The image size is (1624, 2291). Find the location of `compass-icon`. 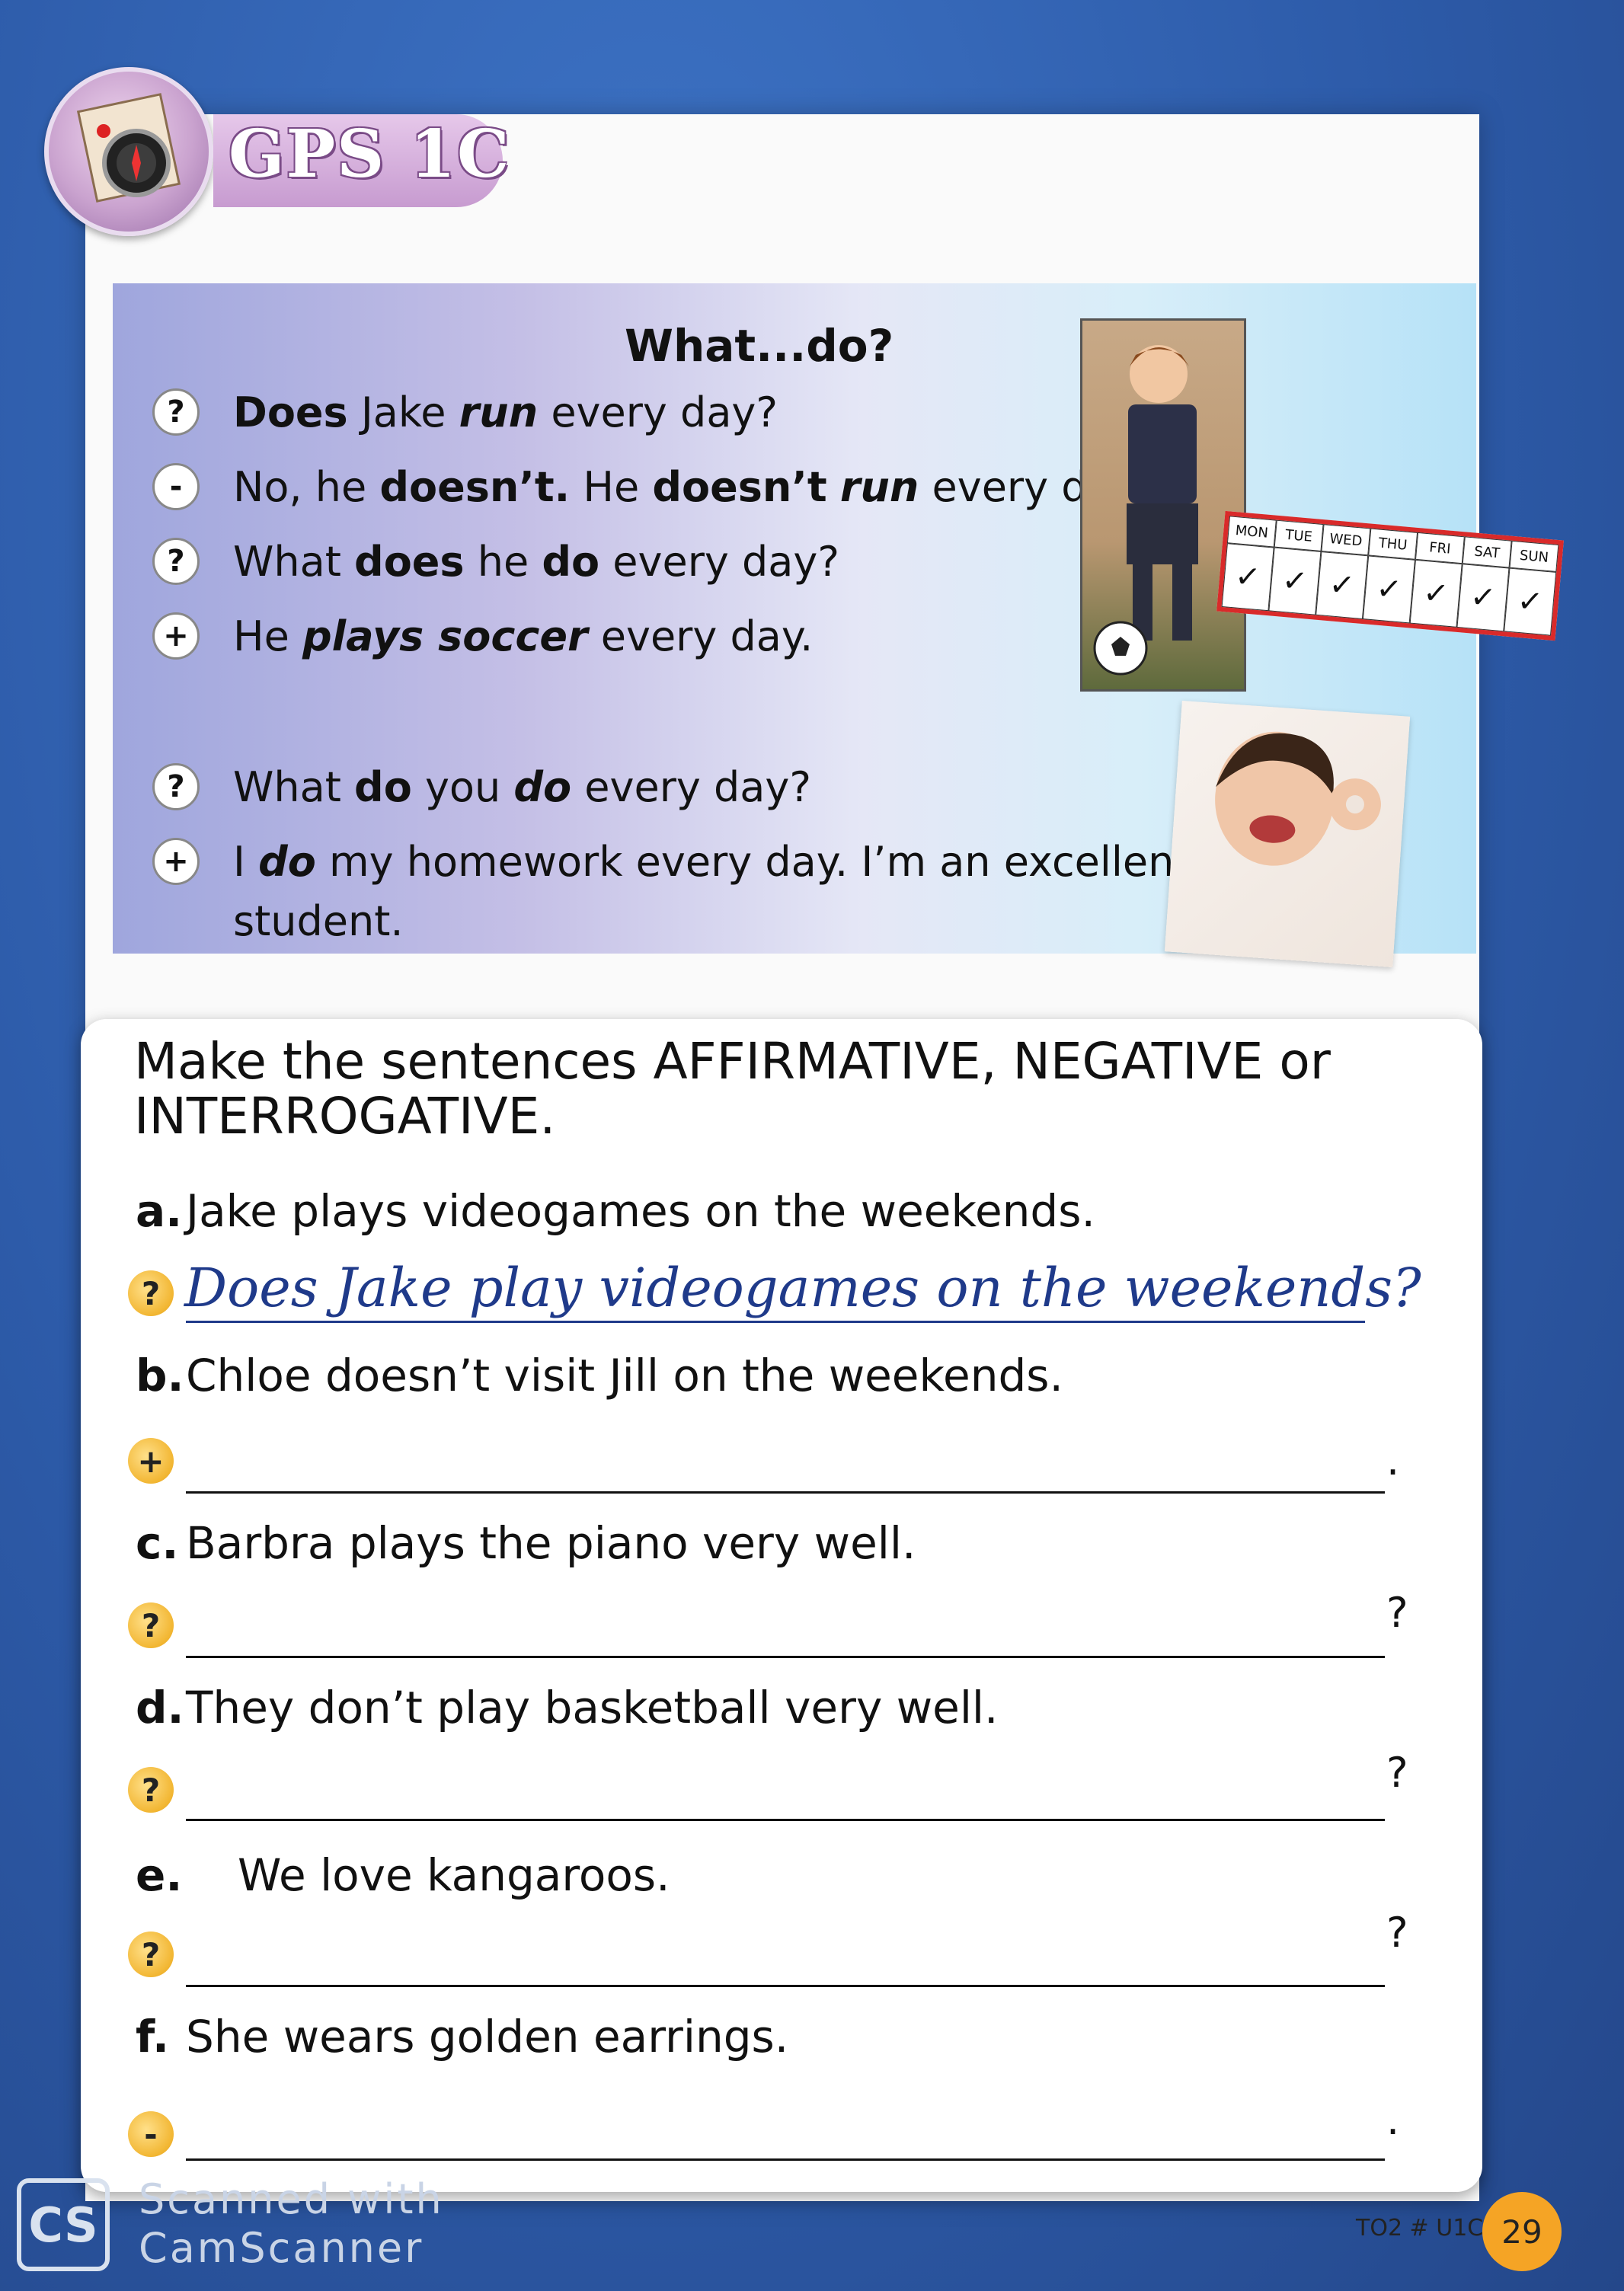

compass-icon is located at coordinates (128, 148).